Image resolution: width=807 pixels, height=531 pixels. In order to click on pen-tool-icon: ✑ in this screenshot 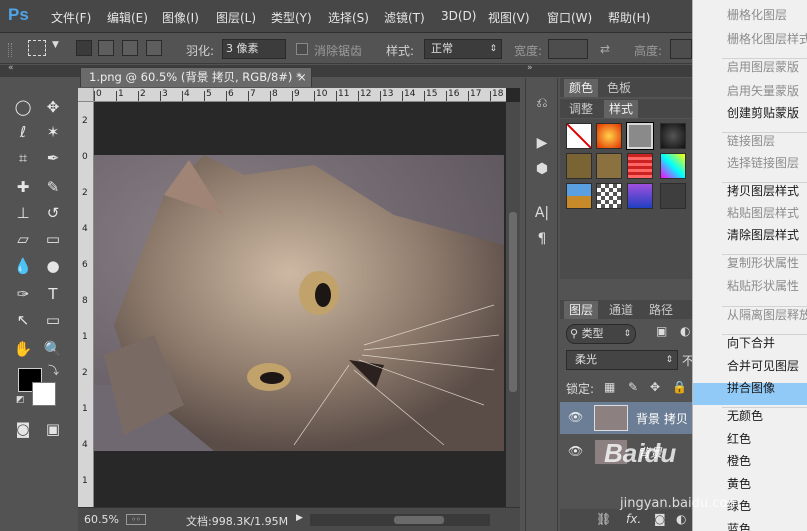, I will do `click(23, 294)`.